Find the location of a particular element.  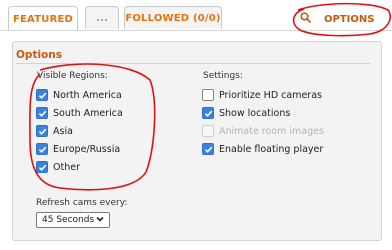

region-north-america: North America is located at coordinates (79, 95).